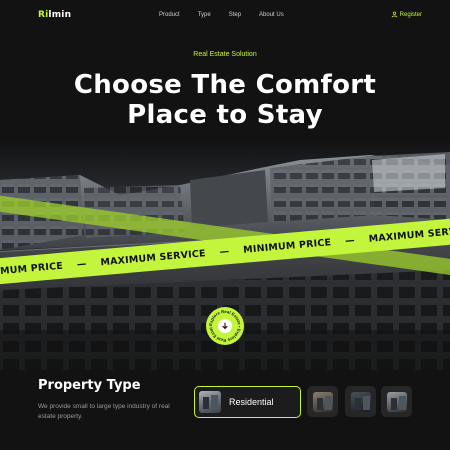 The image size is (450, 450). I want to click on hero-eyebrow: Real Estate Solution, so click(225, 54).